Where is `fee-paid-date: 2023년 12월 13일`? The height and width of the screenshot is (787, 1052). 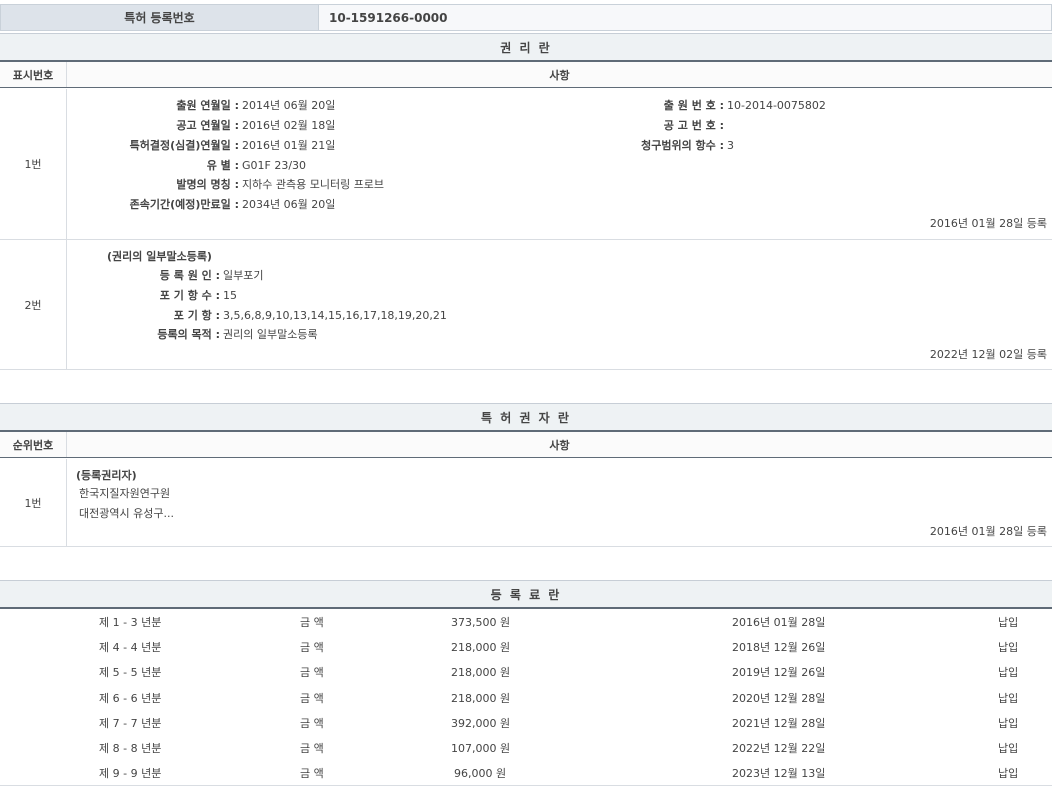 fee-paid-date: 2023년 12월 13일 is located at coordinates (778, 773).